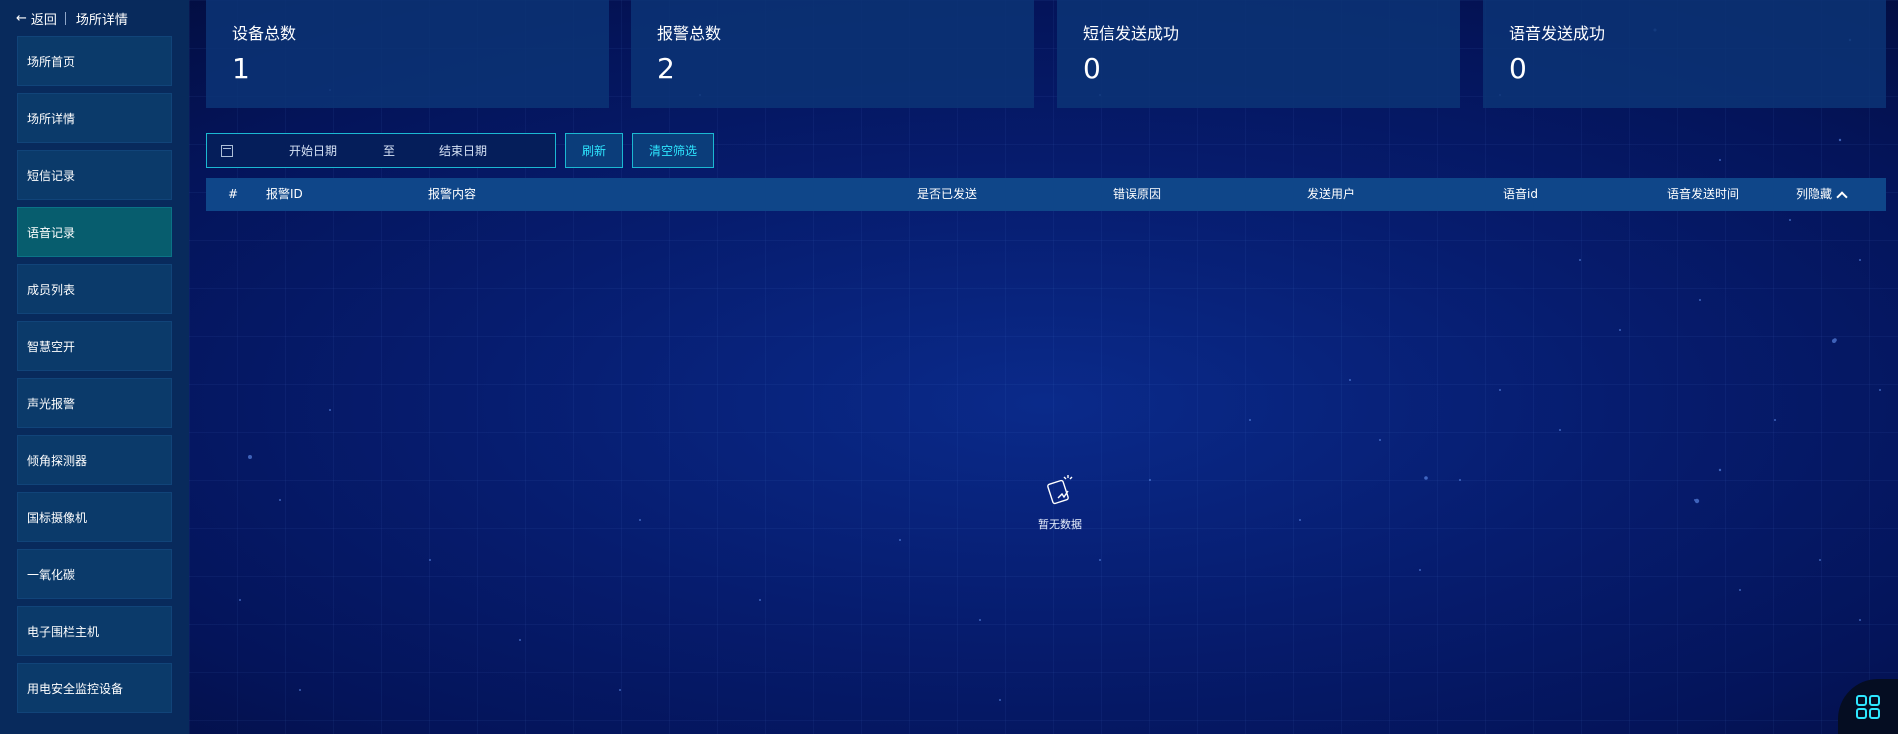 This screenshot has height=734, width=1898. I want to click on filter-bar: 开始日期 至 结束日期 刷新 清空筛选, so click(460, 150).